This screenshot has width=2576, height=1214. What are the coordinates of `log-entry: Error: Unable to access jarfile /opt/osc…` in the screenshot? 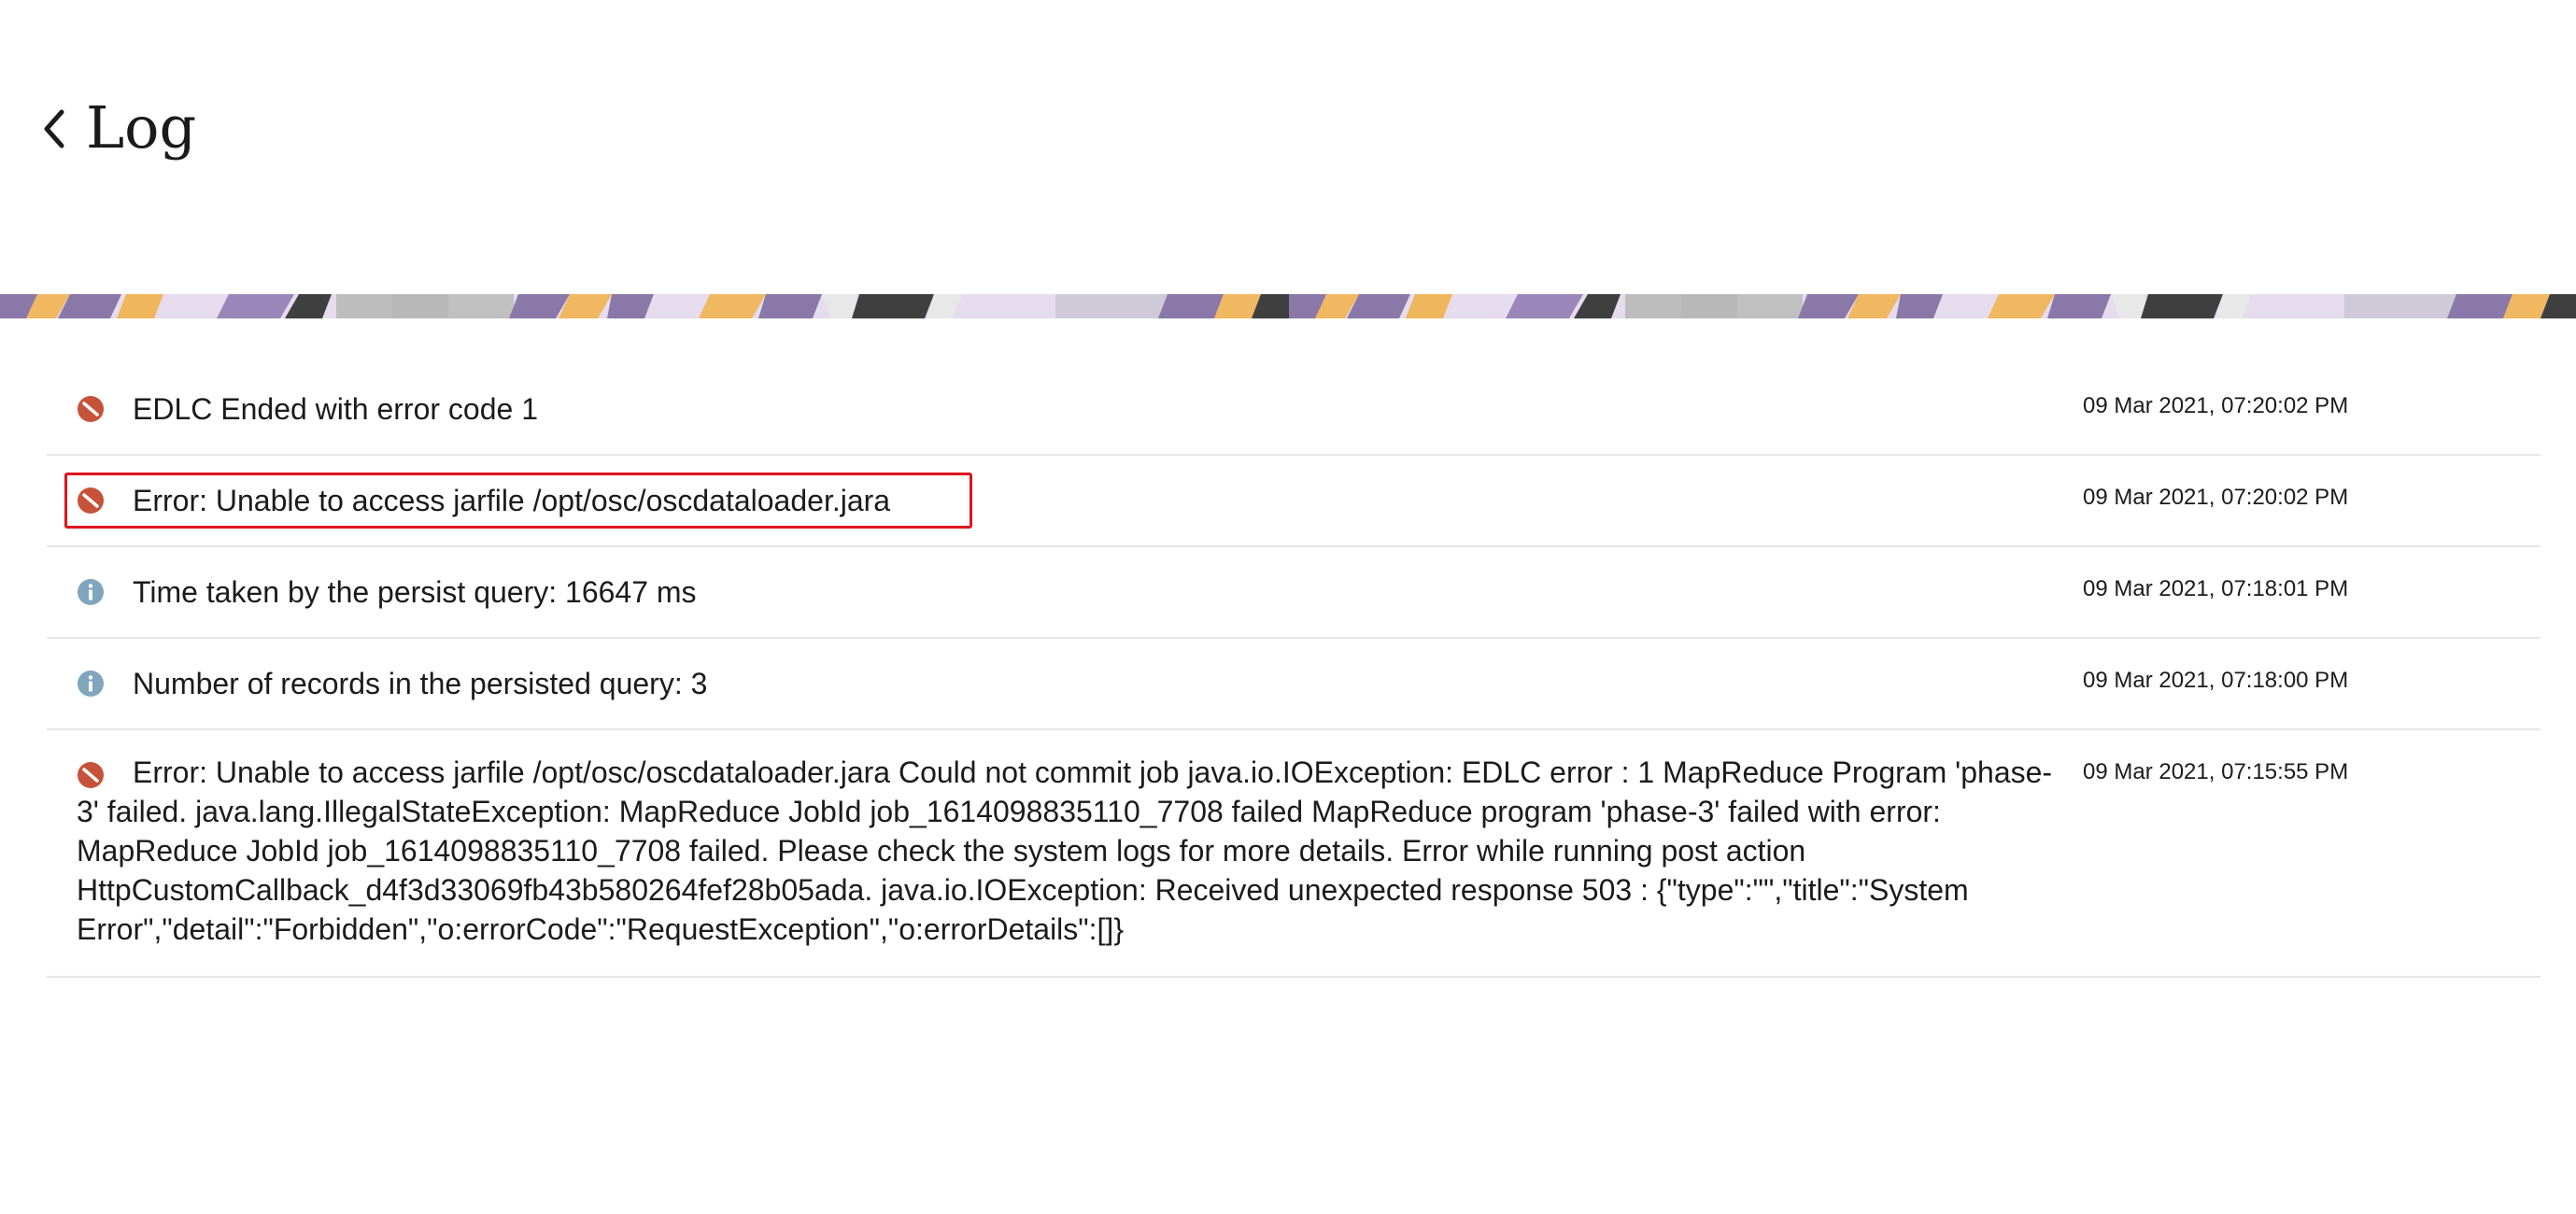 It's located at (1294, 501).